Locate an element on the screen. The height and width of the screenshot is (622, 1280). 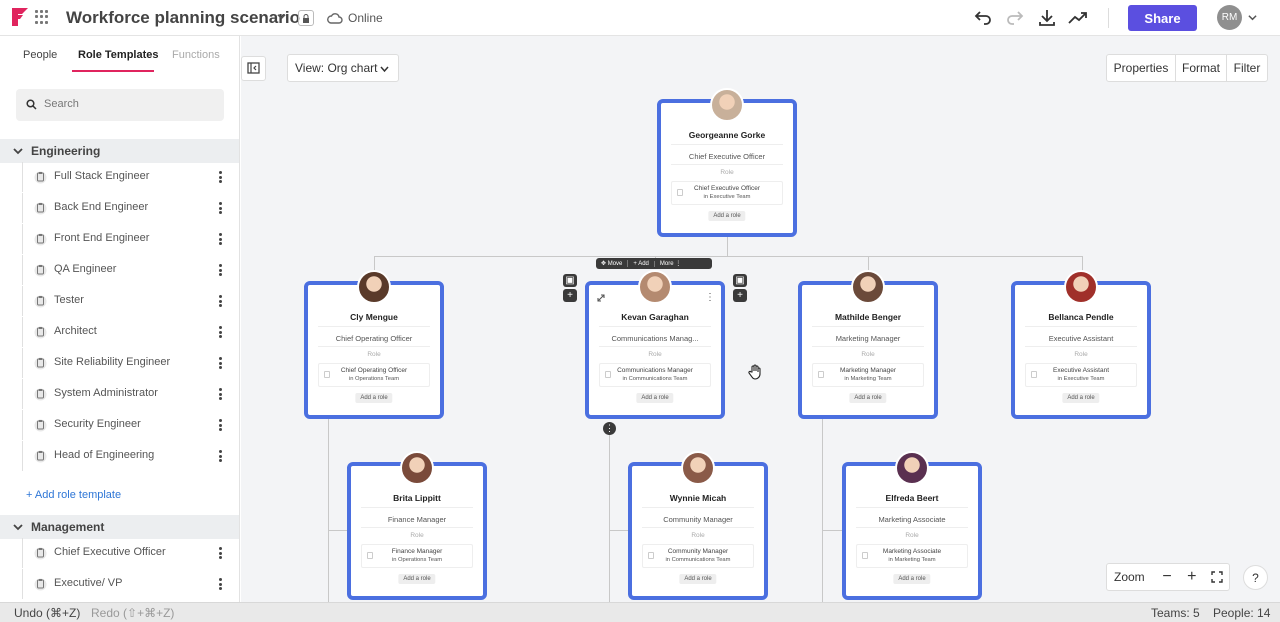
role-template-item: Full Stack Engineer is located at coordinates (130, 177).